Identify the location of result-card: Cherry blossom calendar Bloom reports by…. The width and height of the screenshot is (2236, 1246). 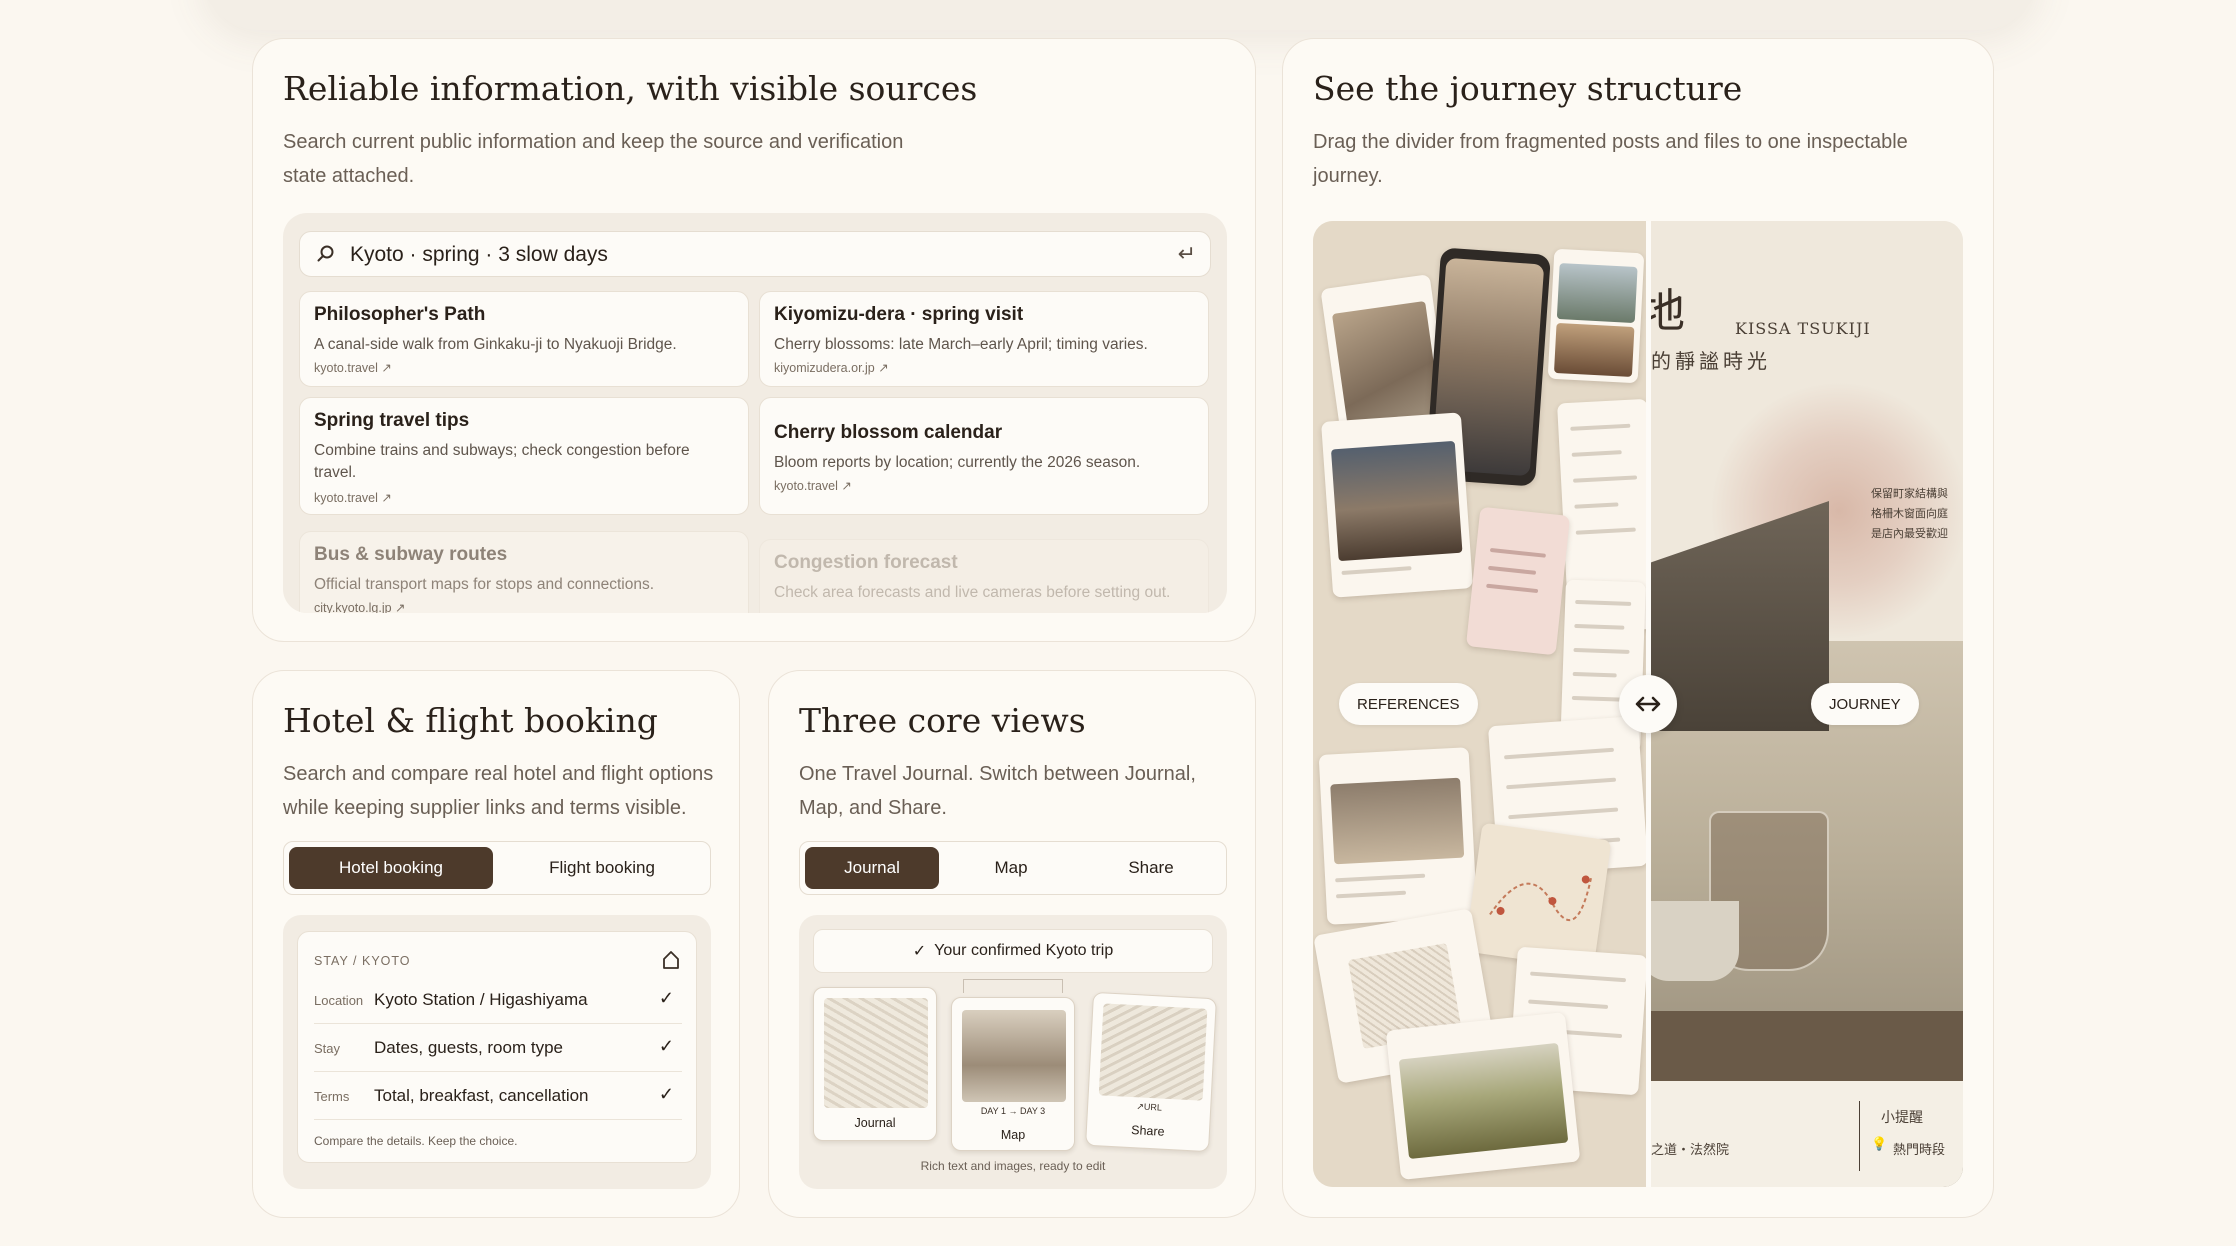
(984, 456).